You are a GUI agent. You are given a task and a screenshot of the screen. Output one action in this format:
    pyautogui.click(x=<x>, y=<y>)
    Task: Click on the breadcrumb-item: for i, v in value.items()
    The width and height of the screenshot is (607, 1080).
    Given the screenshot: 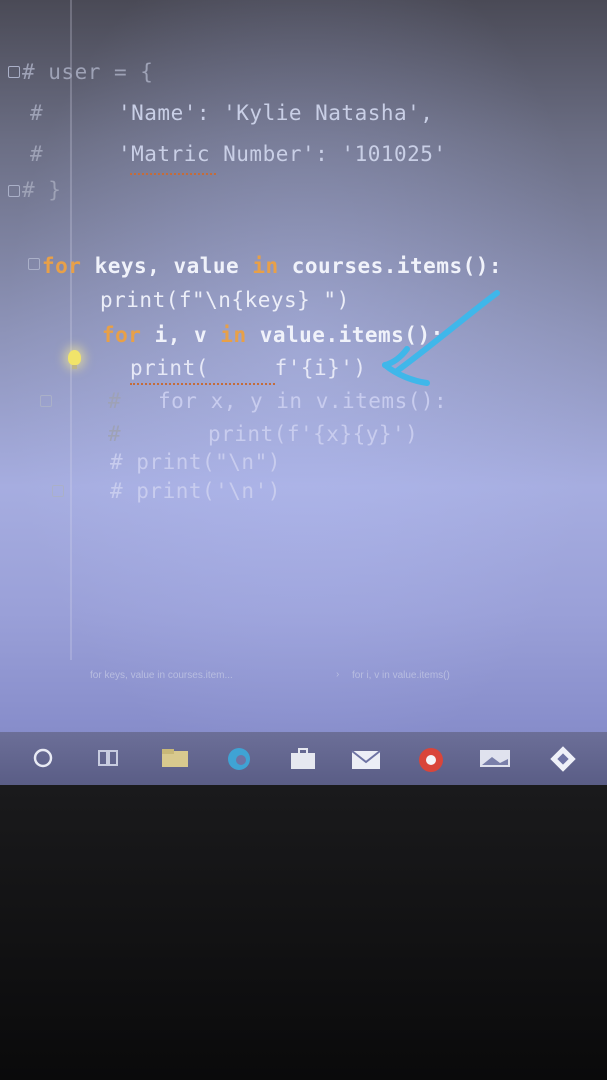 What is the action you would take?
    pyautogui.click(x=401, y=675)
    